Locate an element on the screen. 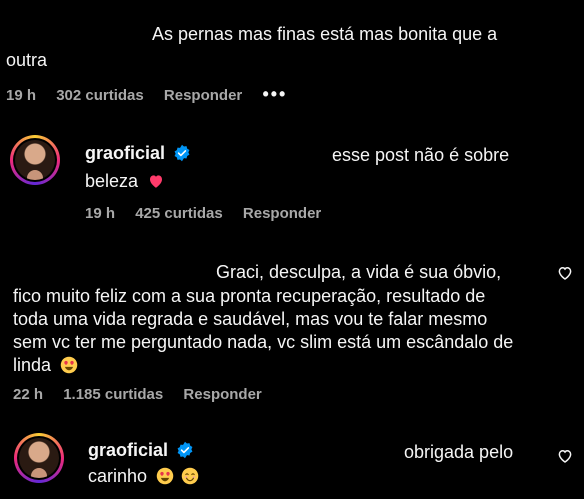  comment-time: 22 h is located at coordinates (28, 394).